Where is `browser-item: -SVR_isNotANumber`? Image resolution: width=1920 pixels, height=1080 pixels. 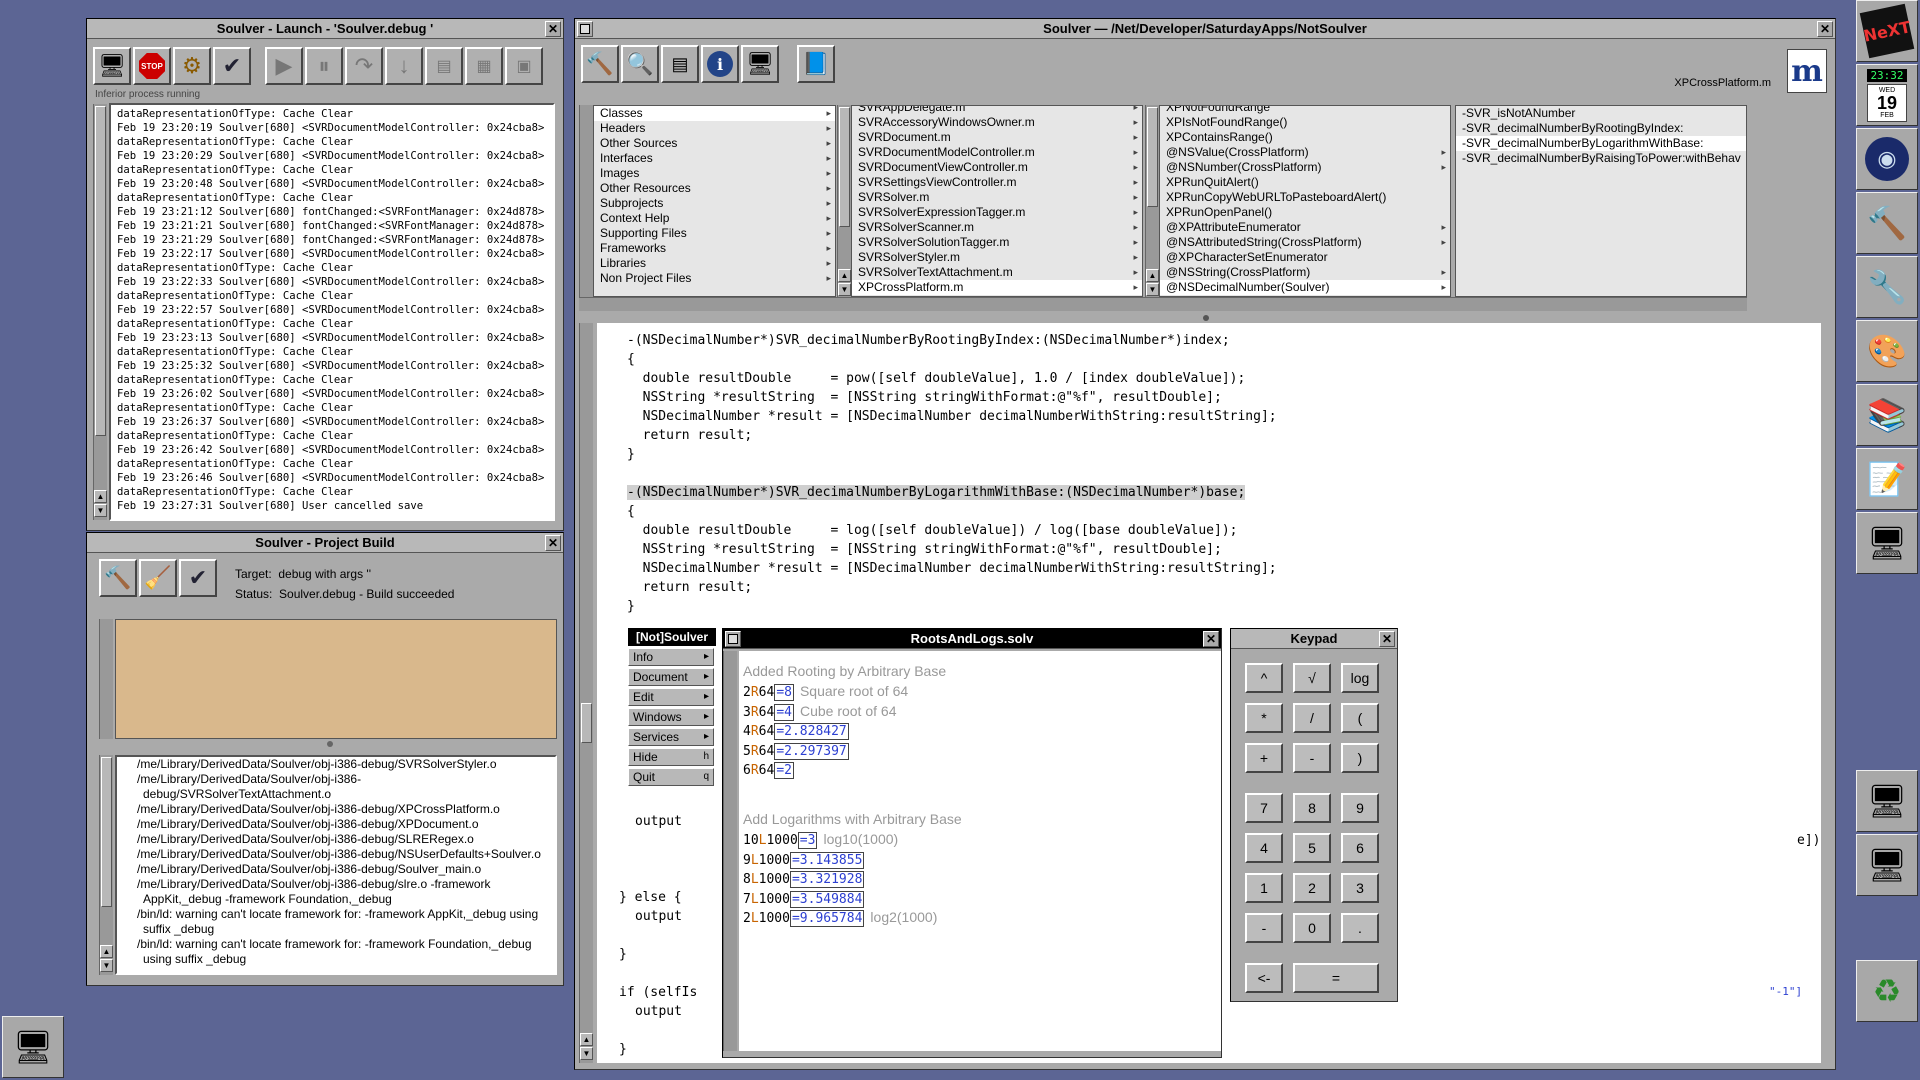 browser-item: -SVR_isNotANumber is located at coordinates (1601, 113).